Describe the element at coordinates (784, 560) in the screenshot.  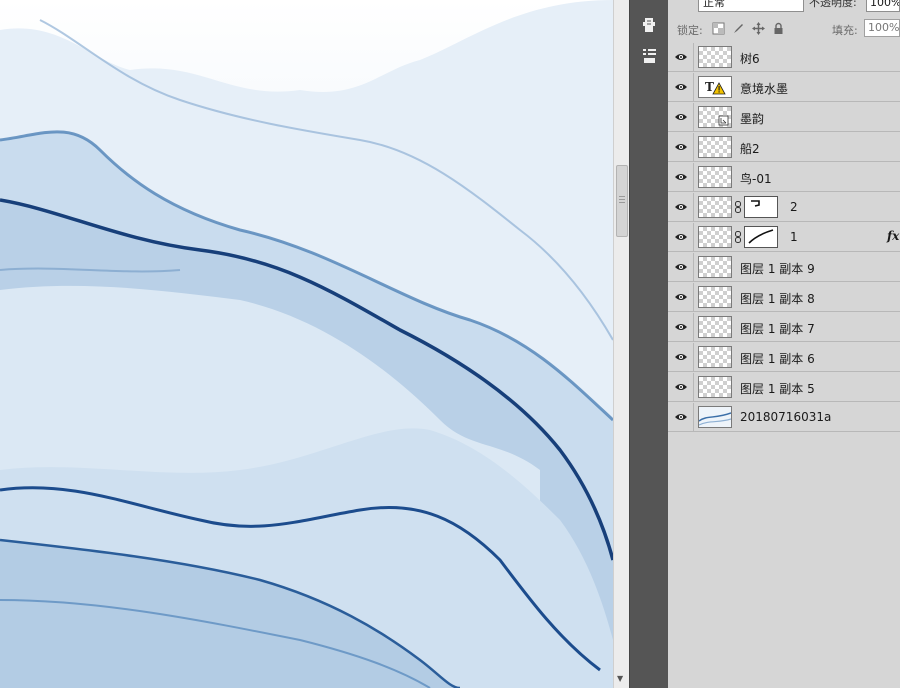
I see `layers-empty-area` at that location.